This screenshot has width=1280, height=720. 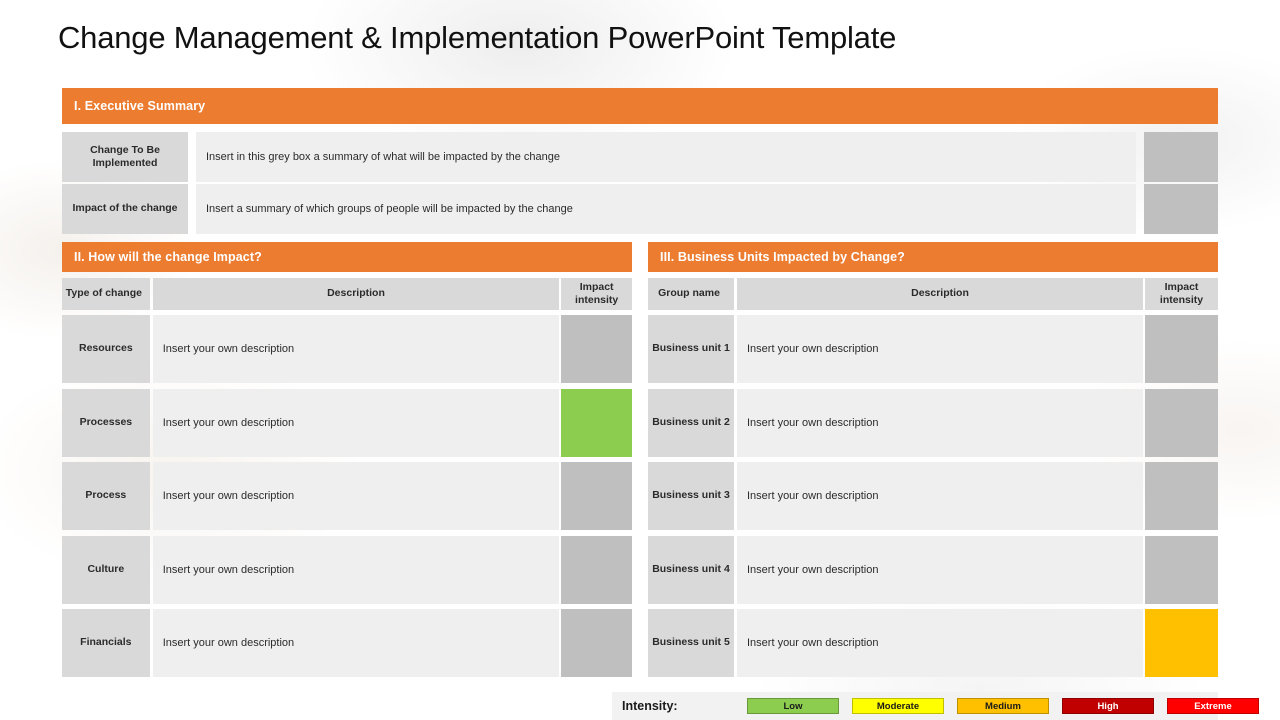 What do you see at coordinates (691, 643) in the screenshot?
I see `business-units-table-row-label: Business unit 5` at bounding box center [691, 643].